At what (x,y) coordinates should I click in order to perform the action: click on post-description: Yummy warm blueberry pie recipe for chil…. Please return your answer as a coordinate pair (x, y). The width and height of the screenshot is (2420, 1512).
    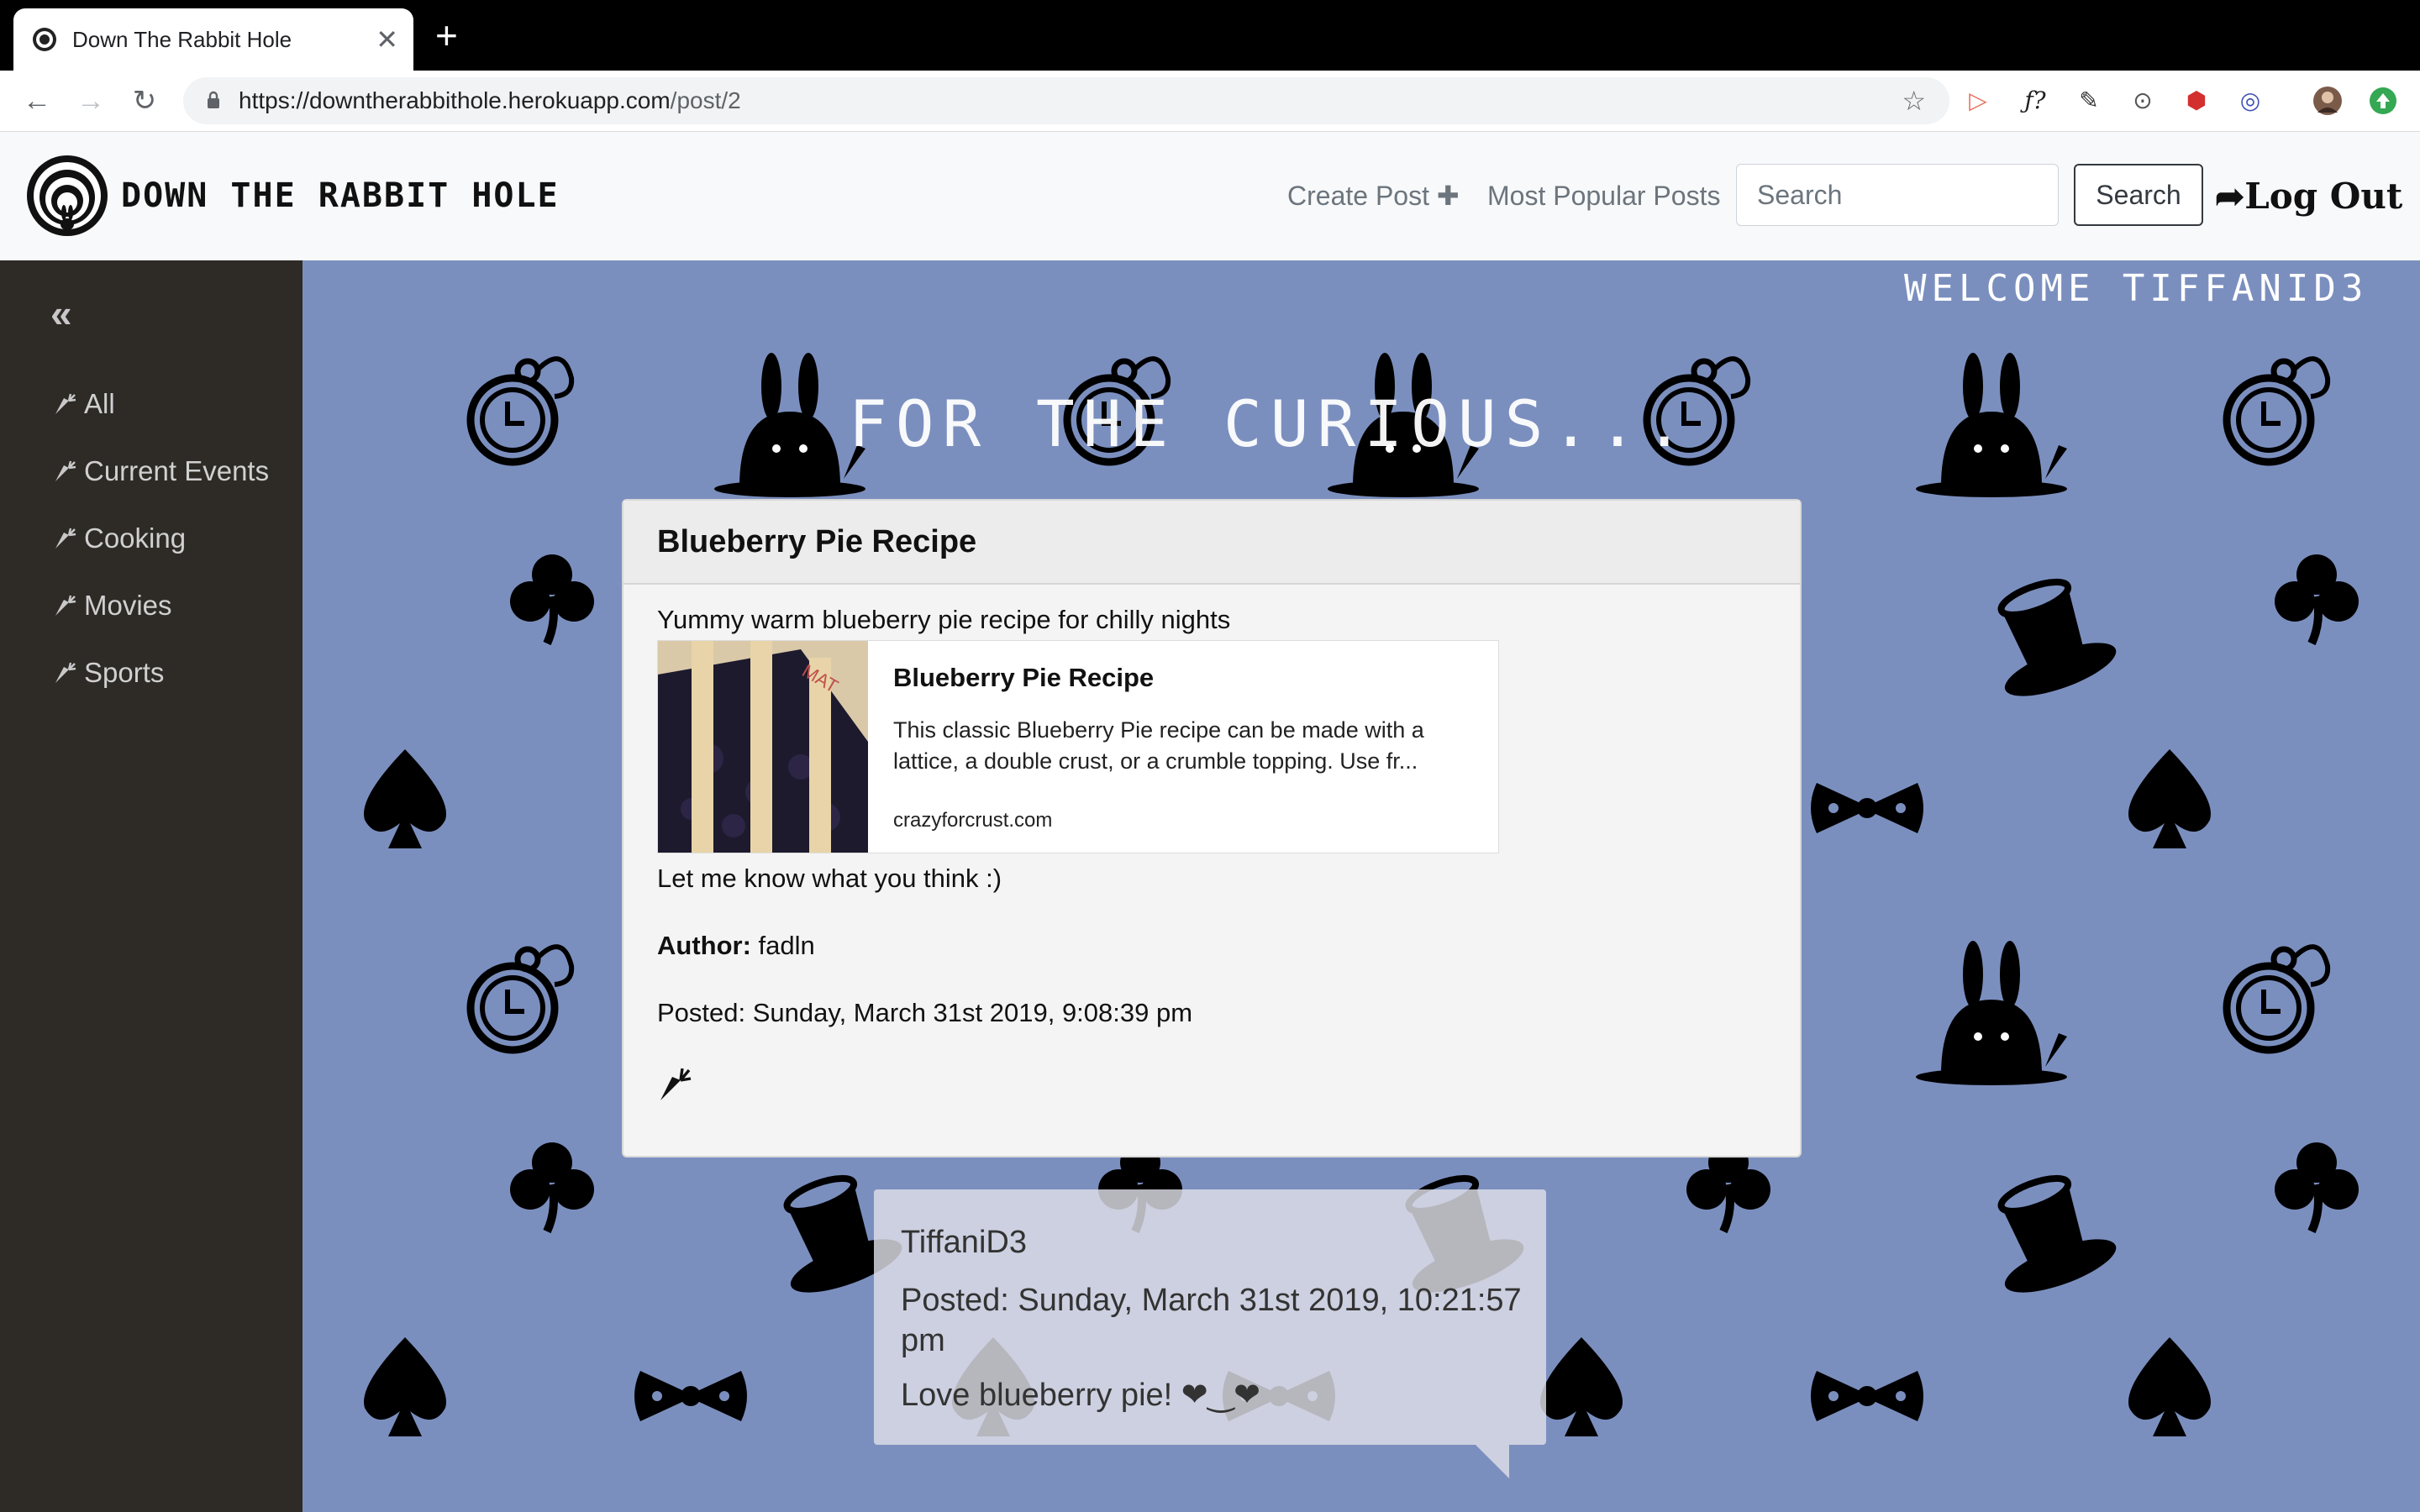
    Looking at the image, I should click on (944, 619).